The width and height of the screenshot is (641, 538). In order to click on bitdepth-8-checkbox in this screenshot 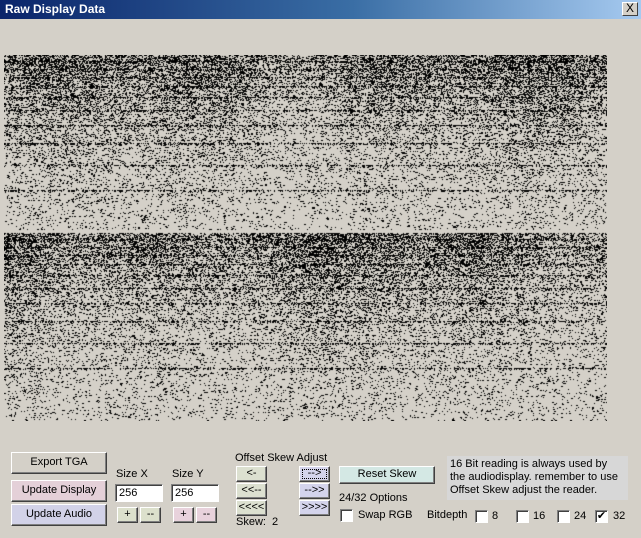, I will do `click(481, 516)`.